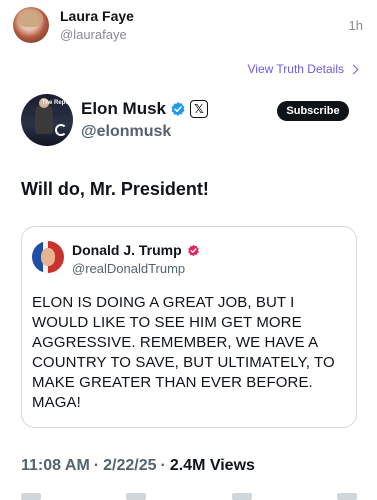 The image size is (377, 500). Describe the element at coordinates (199, 109) in the screenshot. I see `x-logo-icon: 𝕏` at that location.